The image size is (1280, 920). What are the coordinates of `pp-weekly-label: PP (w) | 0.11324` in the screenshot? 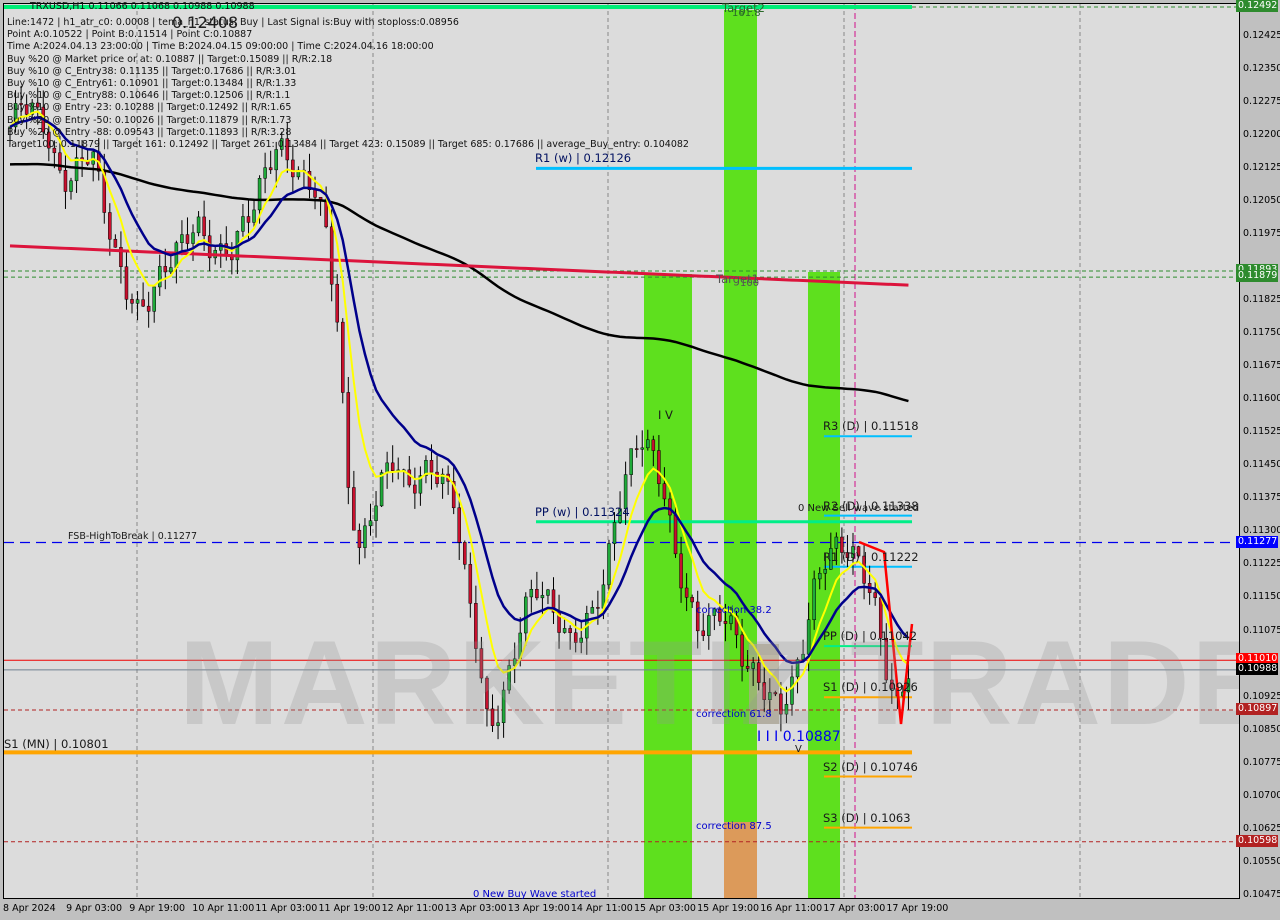 It's located at (582, 512).